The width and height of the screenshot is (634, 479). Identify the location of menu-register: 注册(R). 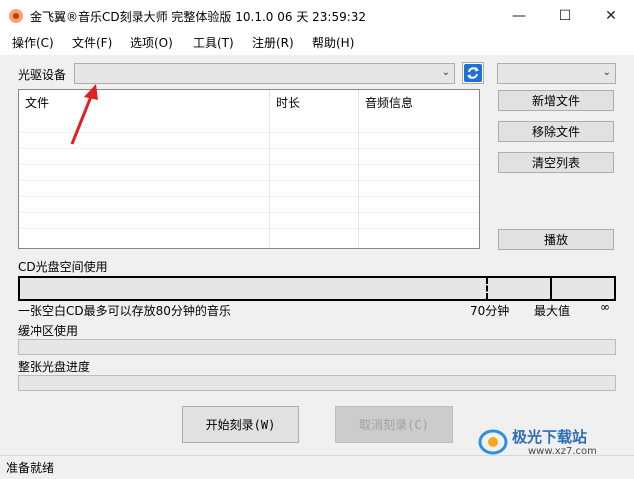
(273, 42).